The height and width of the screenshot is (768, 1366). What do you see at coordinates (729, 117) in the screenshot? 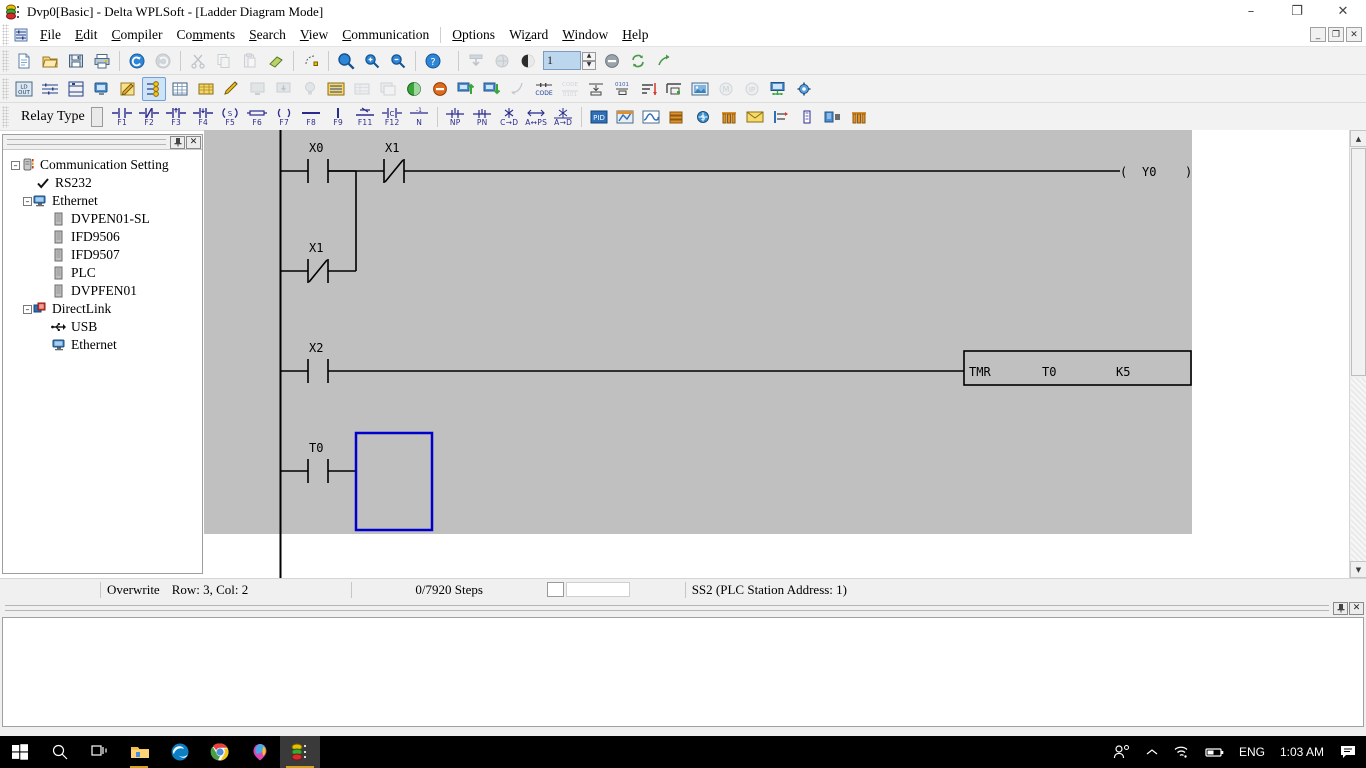
I see `columns-button` at bounding box center [729, 117].